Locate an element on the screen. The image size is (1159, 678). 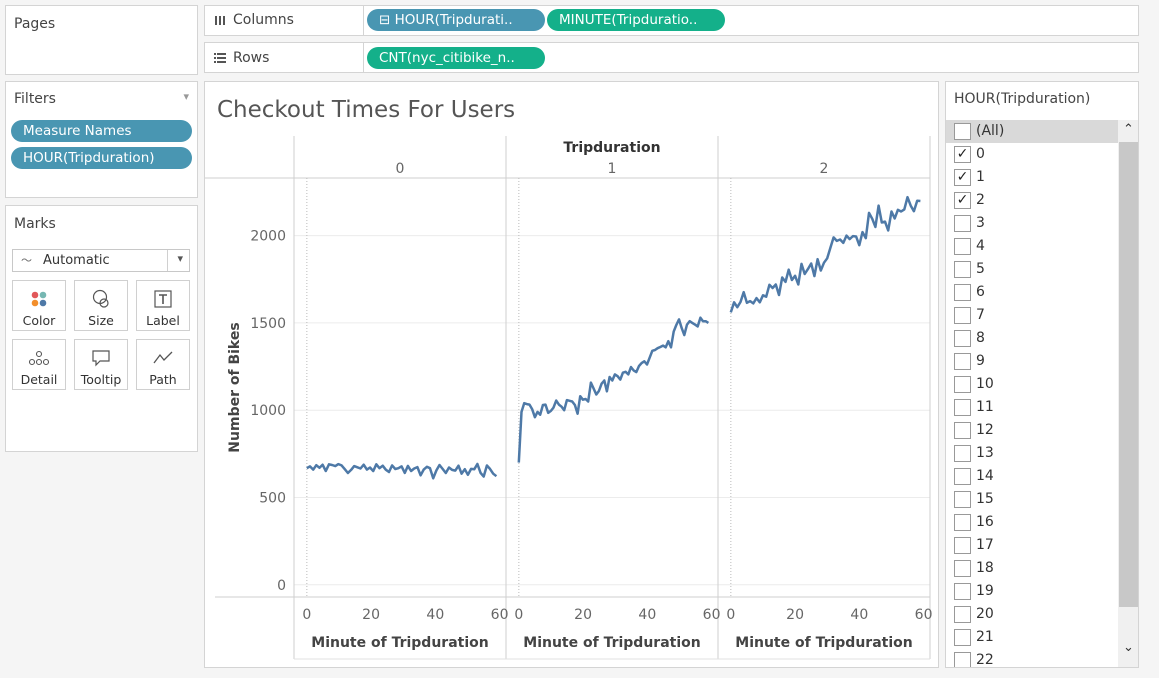
filter-item-label: 6 is located at coordinates (980, 292).